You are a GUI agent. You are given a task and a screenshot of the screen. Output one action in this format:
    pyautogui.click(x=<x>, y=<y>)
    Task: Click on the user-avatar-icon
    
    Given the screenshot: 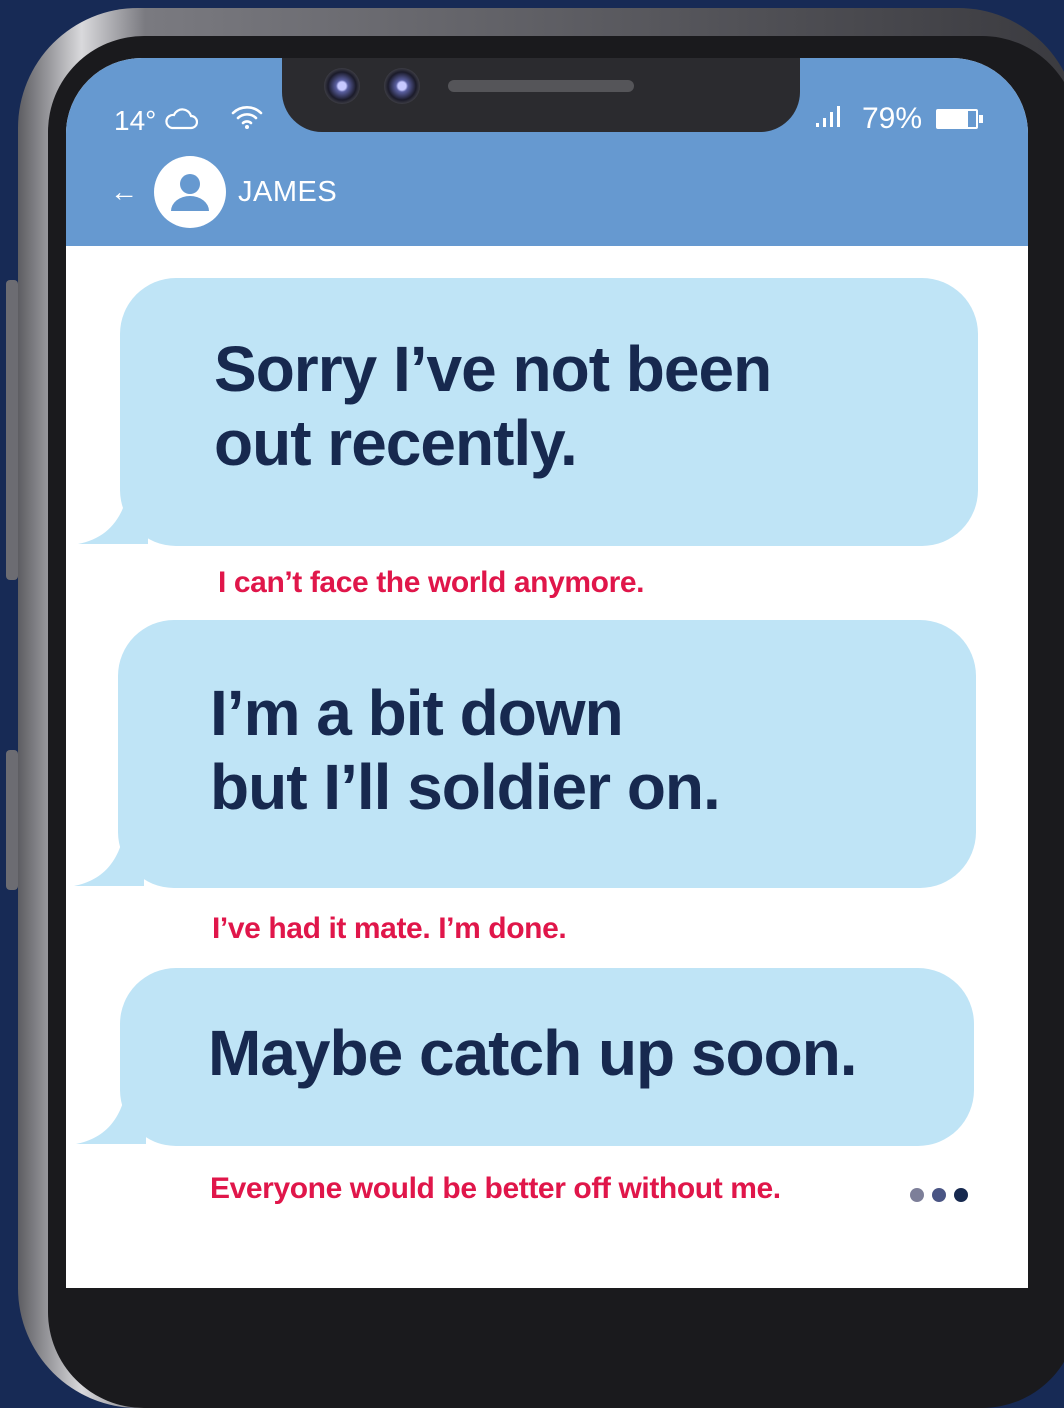 What is the action you would take?
    pyautogui.click(x=190, y=192)
    